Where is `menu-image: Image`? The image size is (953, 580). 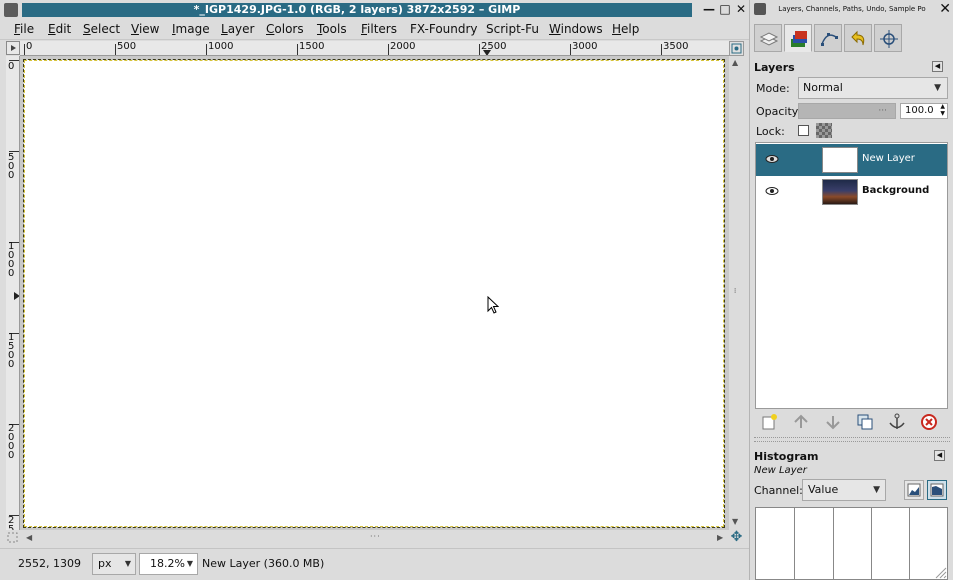 menu-image: Image is located at coordinates (191, 29).